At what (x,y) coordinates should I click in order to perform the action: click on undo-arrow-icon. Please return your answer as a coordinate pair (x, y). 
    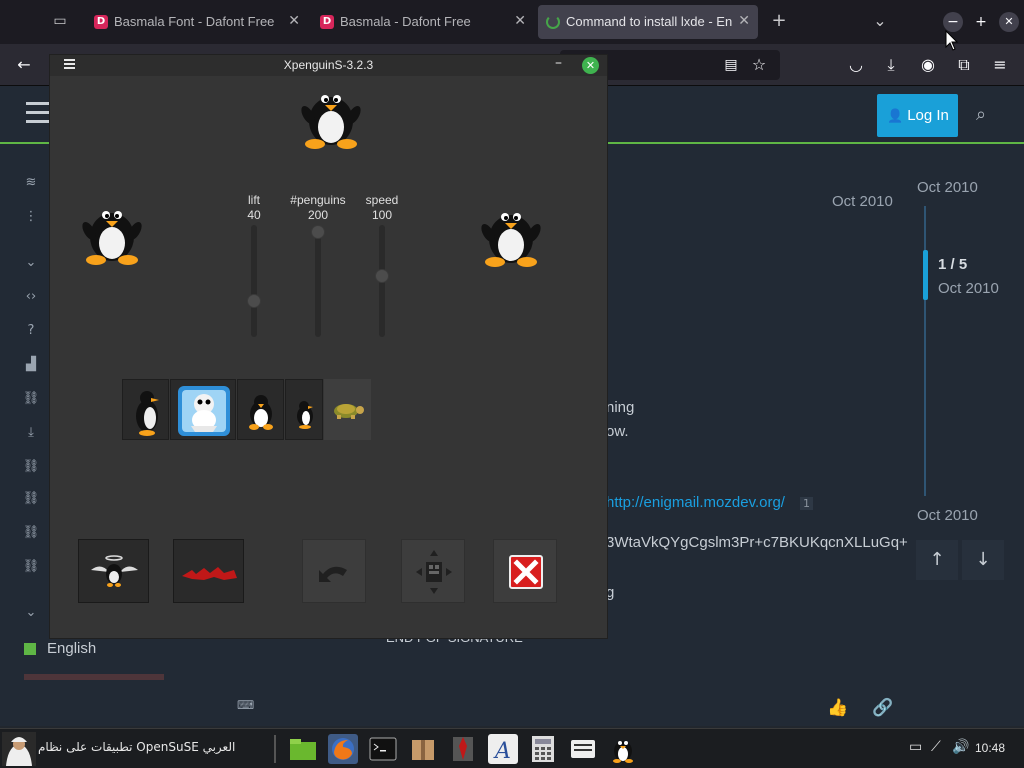
    Looking at the image, I should click on (333, 574).